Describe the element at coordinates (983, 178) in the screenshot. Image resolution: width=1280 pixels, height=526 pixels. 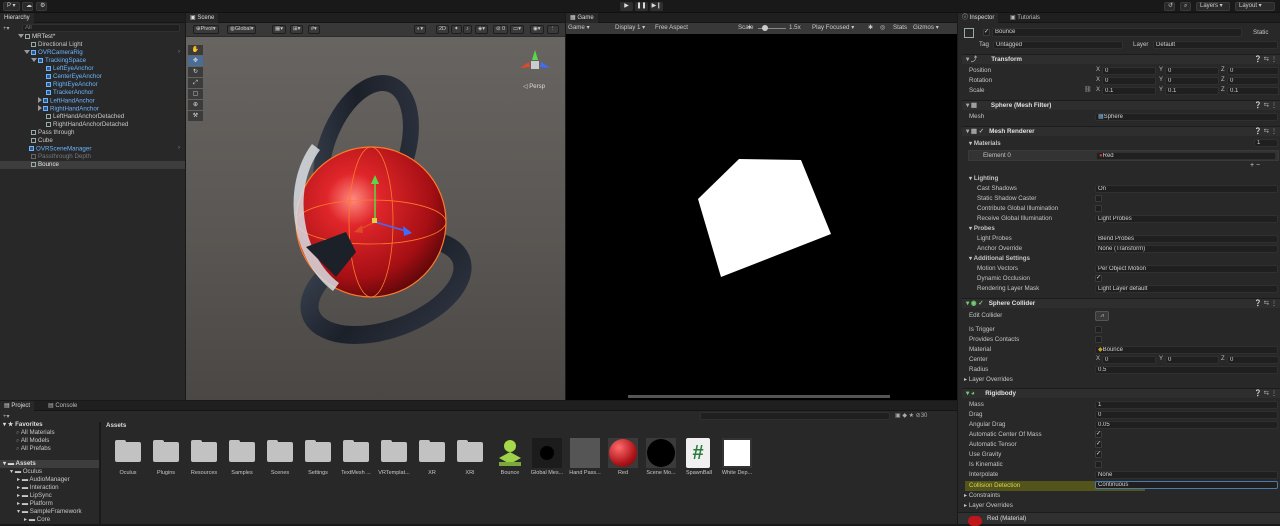
I see `lighting-foldout: ▾ Lighting` at that location.